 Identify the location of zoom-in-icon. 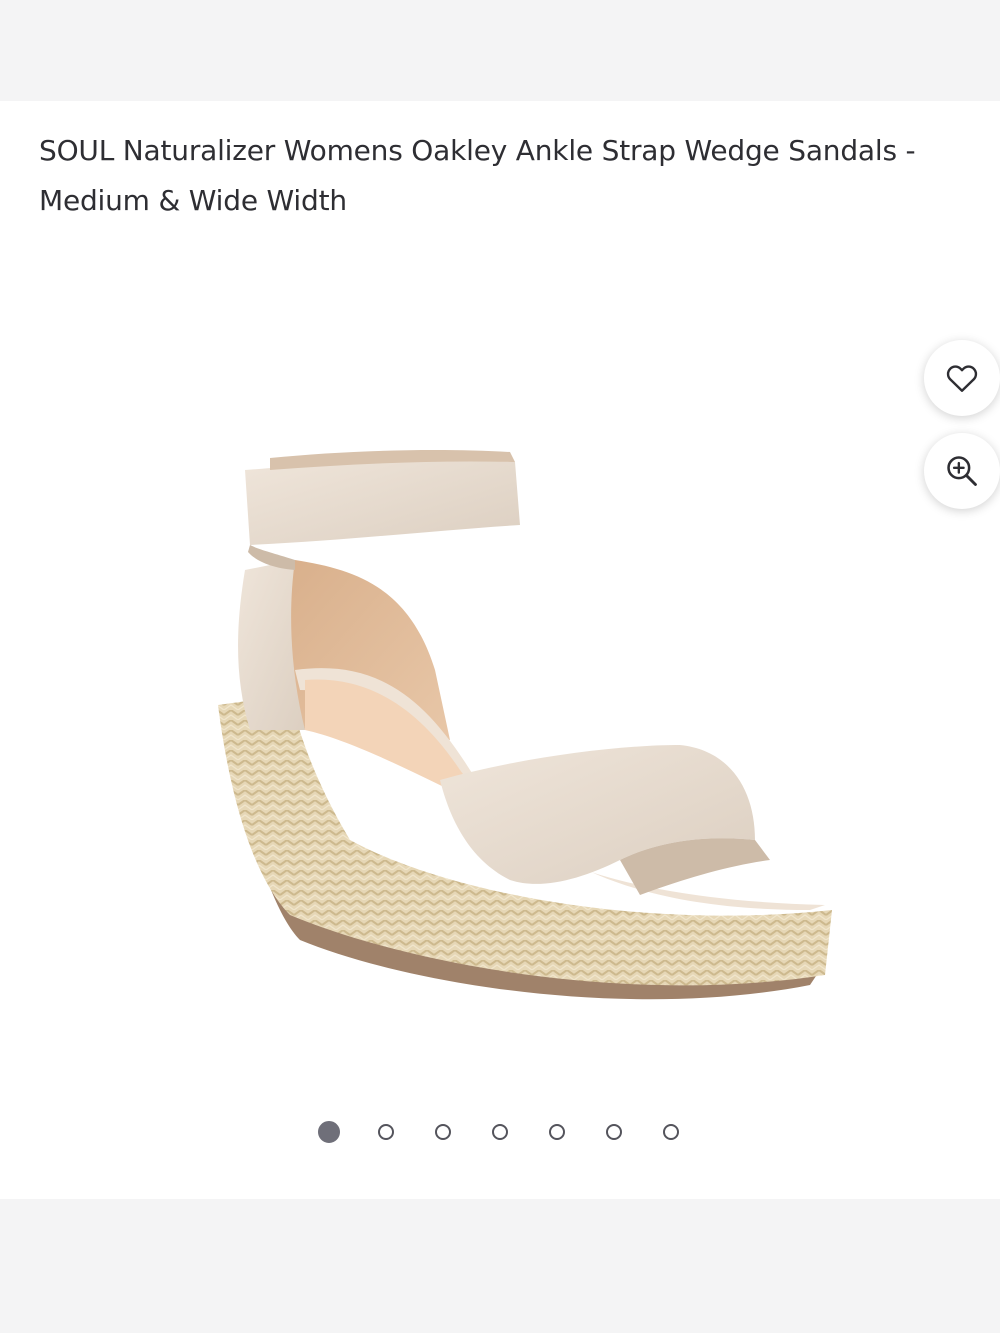
(962, 471).